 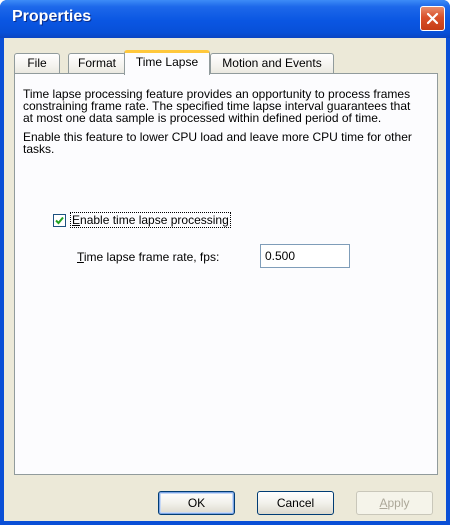 What do you see at coordinates (76, 220) in the screenshot?
I see `enable-mnemonic: E` at bounding box center [76, 220].